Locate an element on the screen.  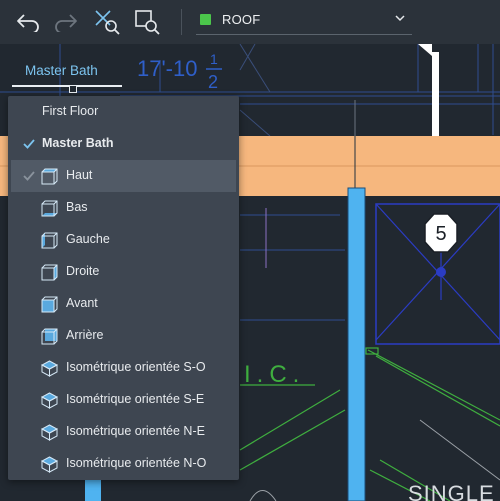
bottom-label: SINGLE is located at coordinates (451, 491).